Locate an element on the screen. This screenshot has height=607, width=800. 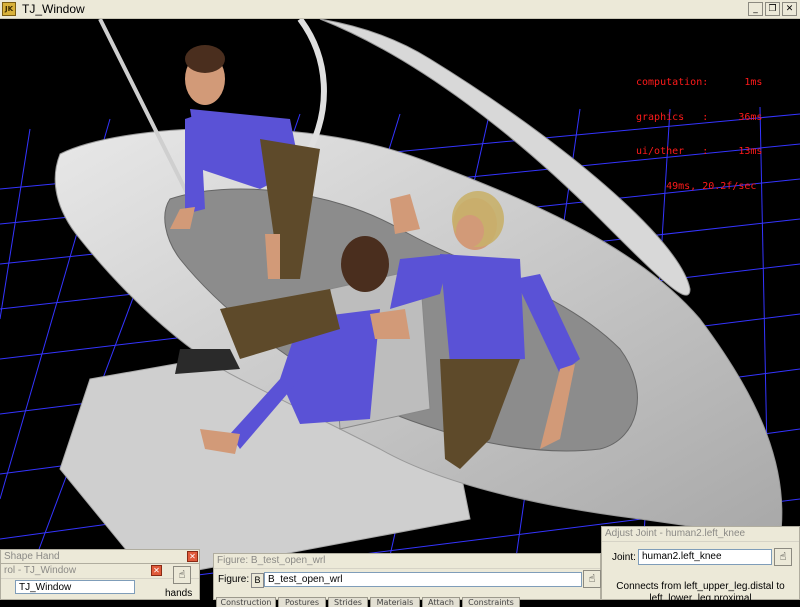
joint-name-field: human2.left_knee is located at coordinates (705, 557).